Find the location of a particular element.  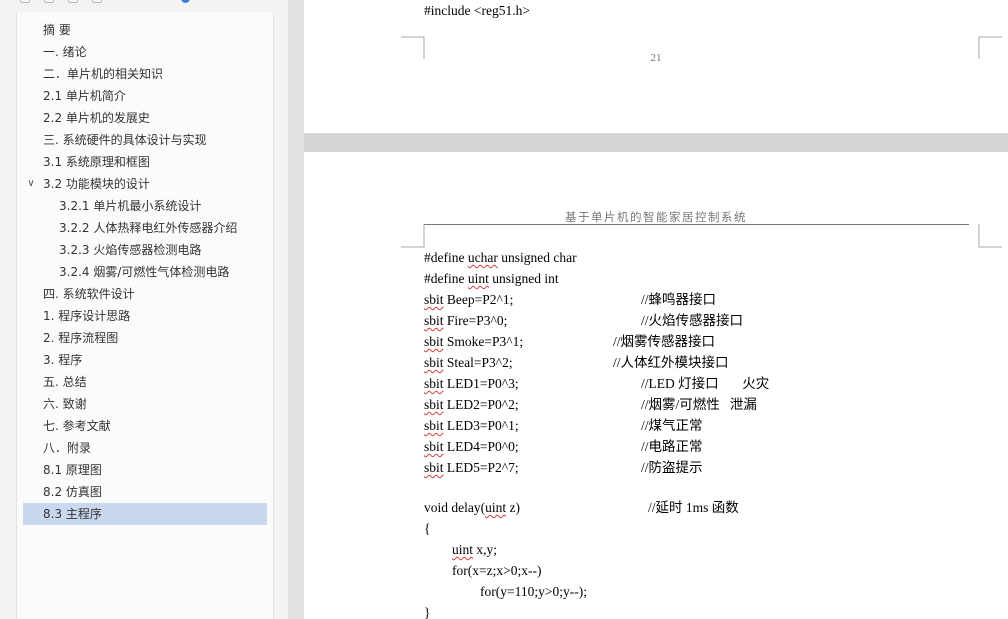

outline-item: 二．单片机的相关知识 is located at coordinates (145, 74).